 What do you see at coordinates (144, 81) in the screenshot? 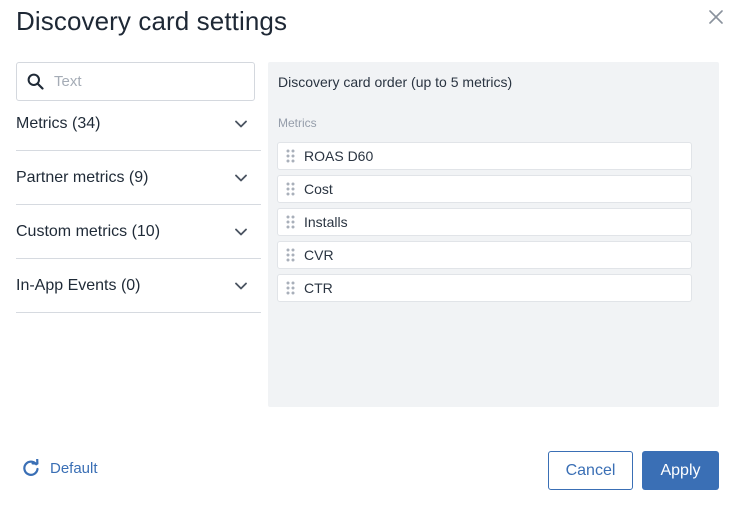
I see `search-input` at bounding box center [144, 81].